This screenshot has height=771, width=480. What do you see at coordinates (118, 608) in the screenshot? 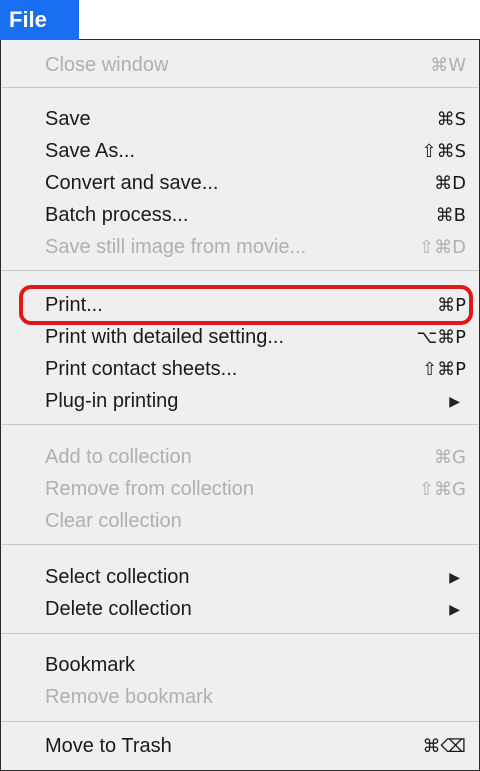
I see `menu-item-label: Delete collection` at bounding box center [118, 608].